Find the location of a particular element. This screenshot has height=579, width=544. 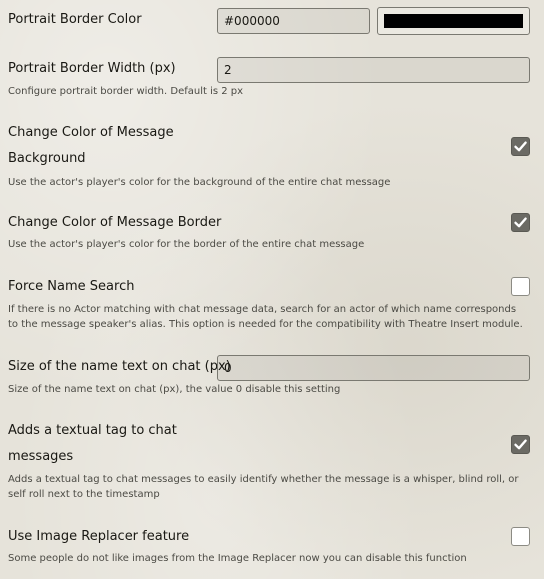

force-name-search-checkbox is located at coordinates (520, 286).